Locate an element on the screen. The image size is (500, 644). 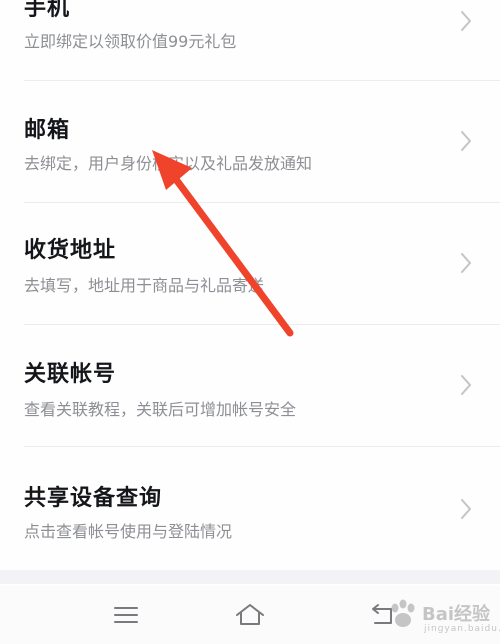
settings-item-subtitle: 去绑定，用户身份核实以及礼品发放通知 is located at coordinates (168, 163).